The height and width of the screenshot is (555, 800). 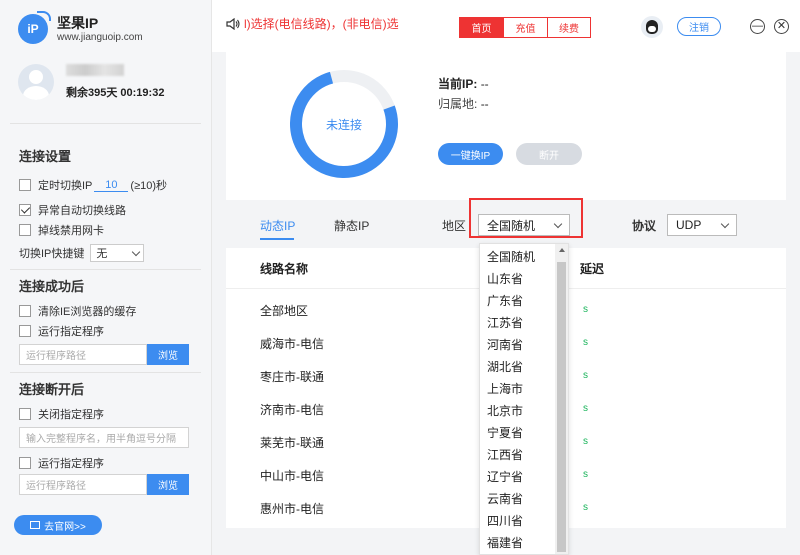 I want to click on auto-switch-checkbox, so click(x=25, y=210).